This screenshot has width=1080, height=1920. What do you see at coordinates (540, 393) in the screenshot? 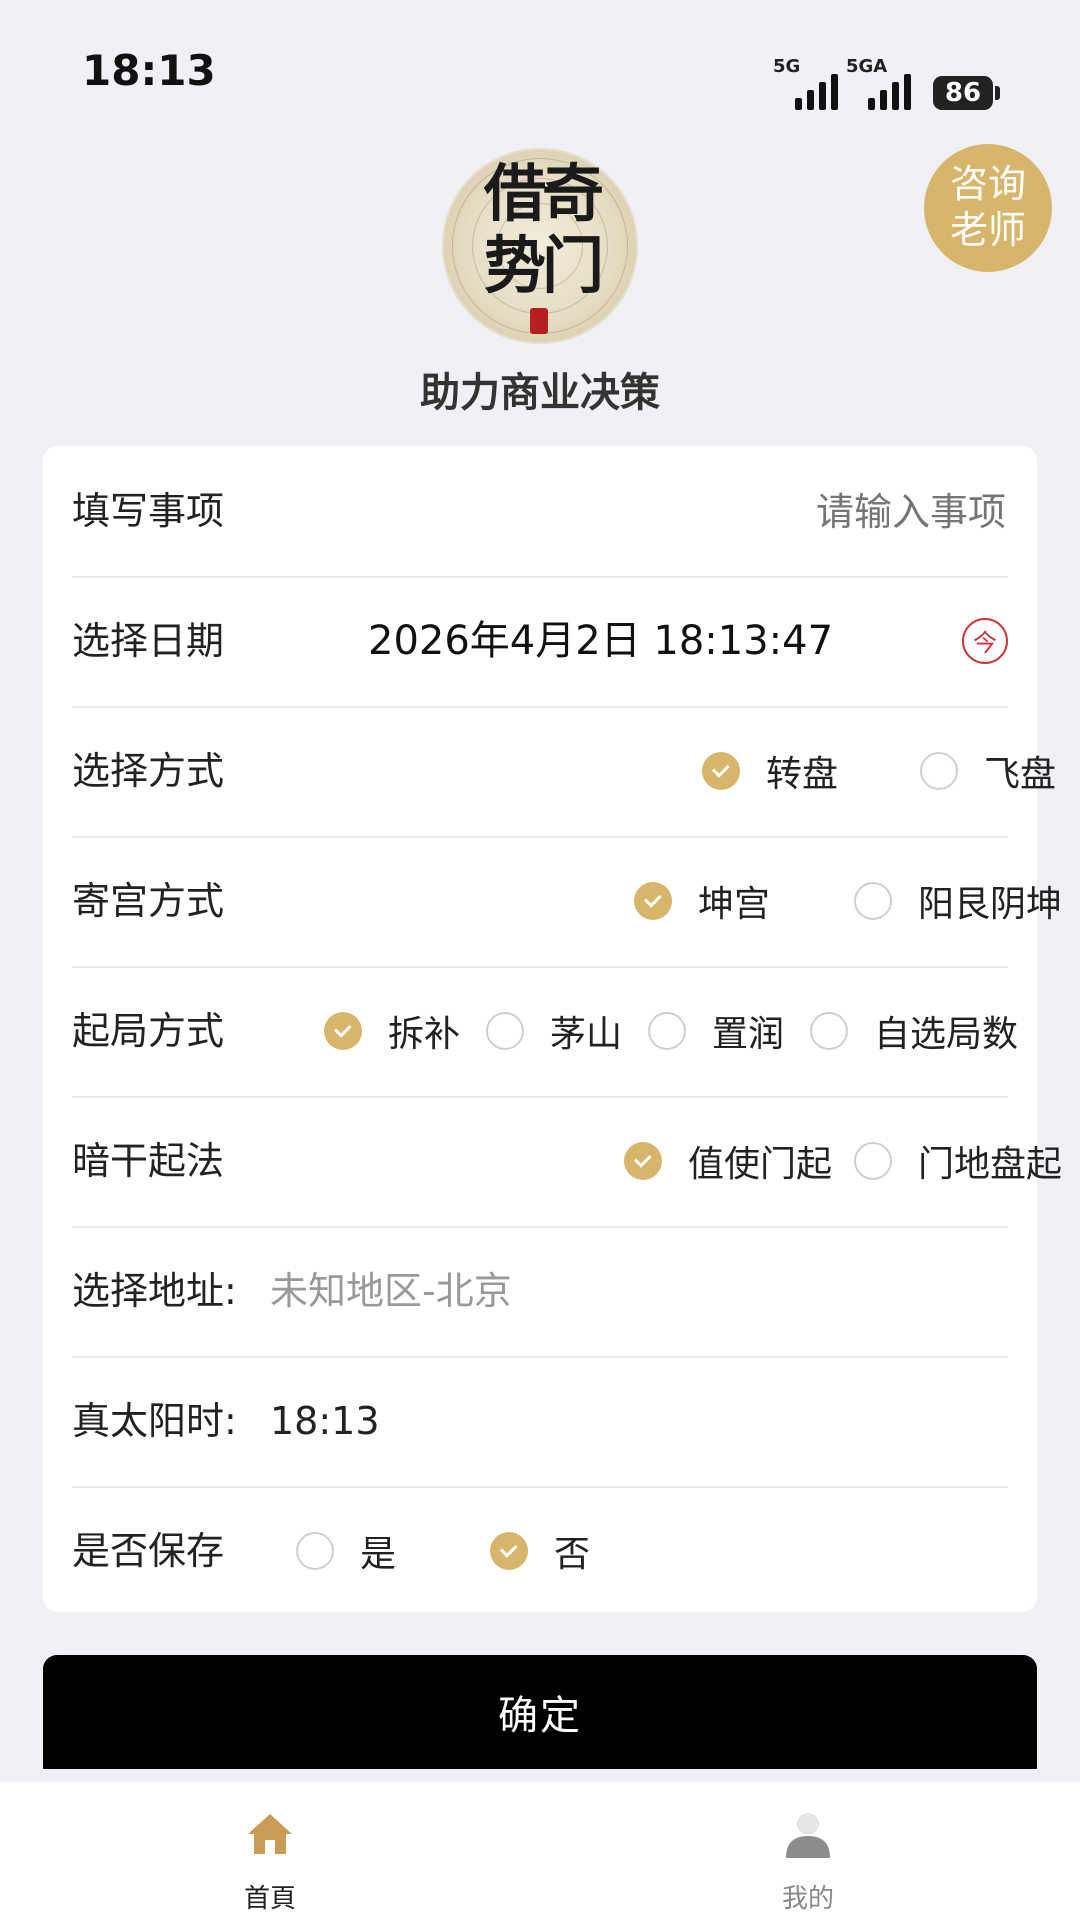
I see `slogan: 助力商业决策` at bounding box center [540, 393].